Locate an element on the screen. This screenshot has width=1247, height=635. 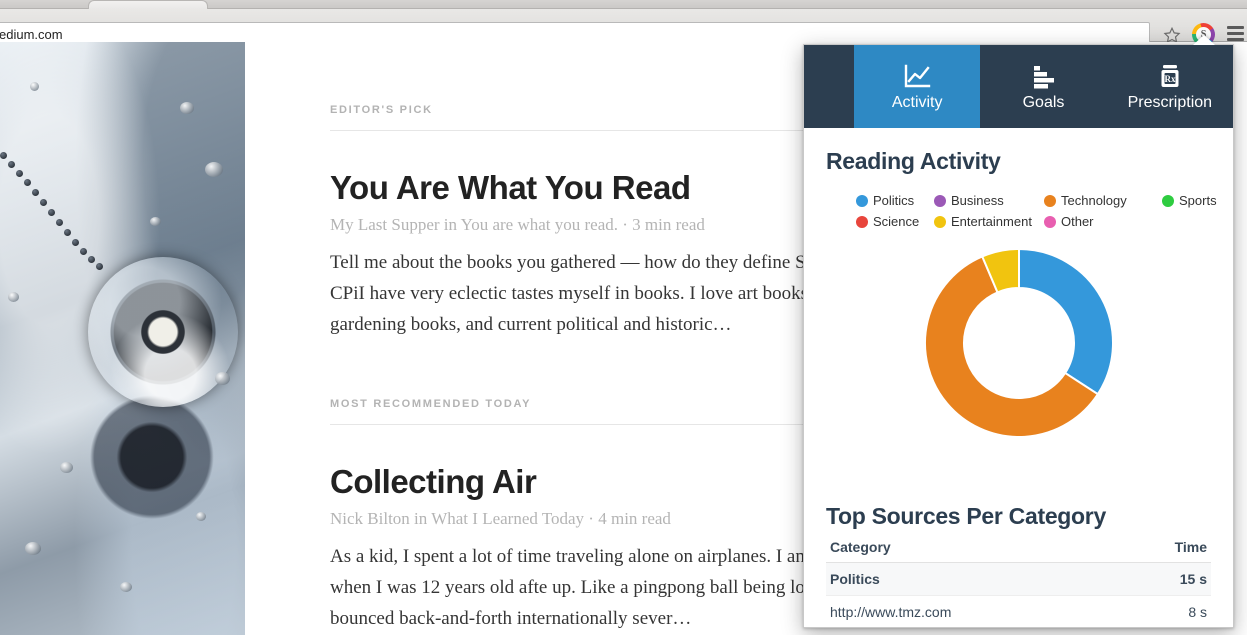
chain-decoration is located at coordinates (60, 217).